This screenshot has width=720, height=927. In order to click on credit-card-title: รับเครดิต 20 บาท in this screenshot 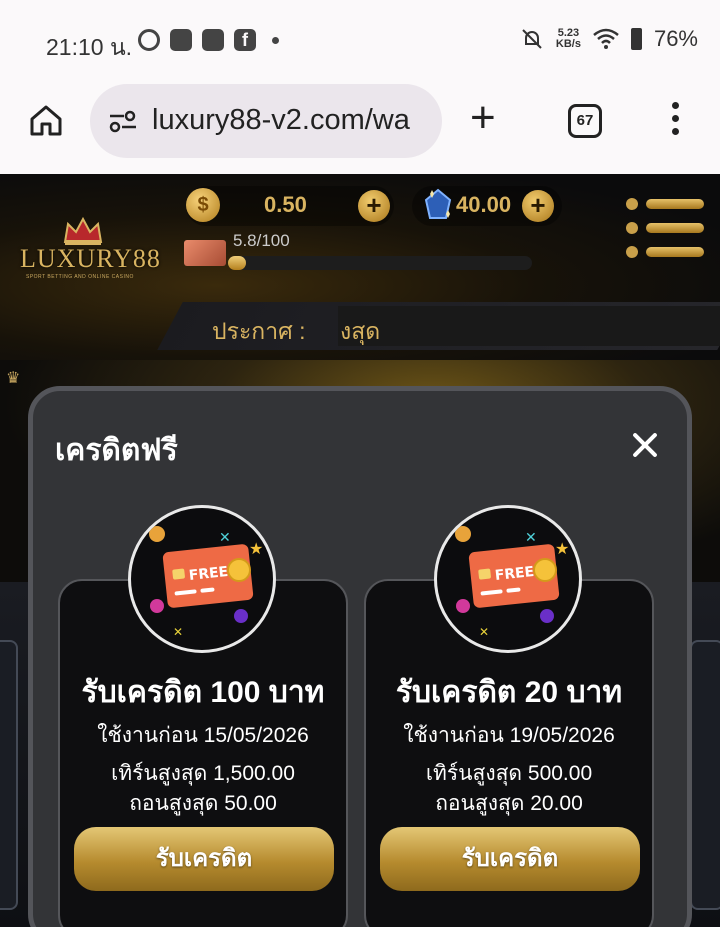, I will do `click(509, 692)`.